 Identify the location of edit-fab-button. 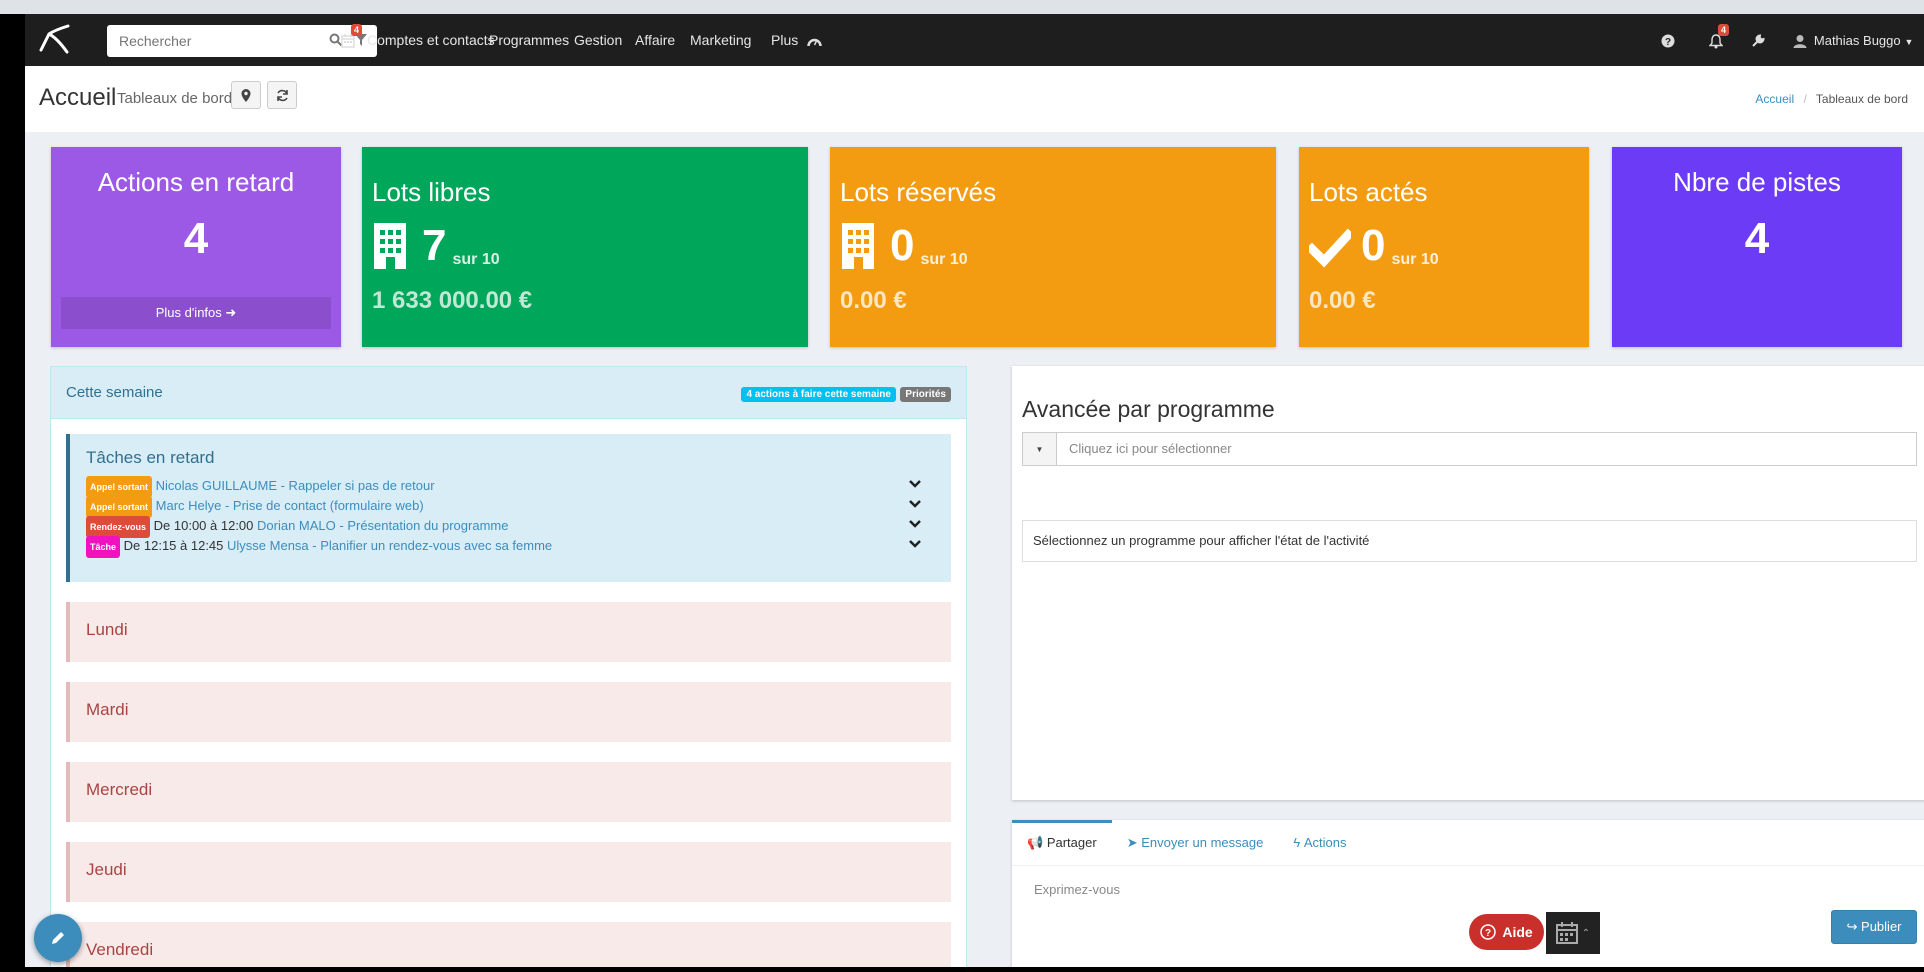
(58, 938).